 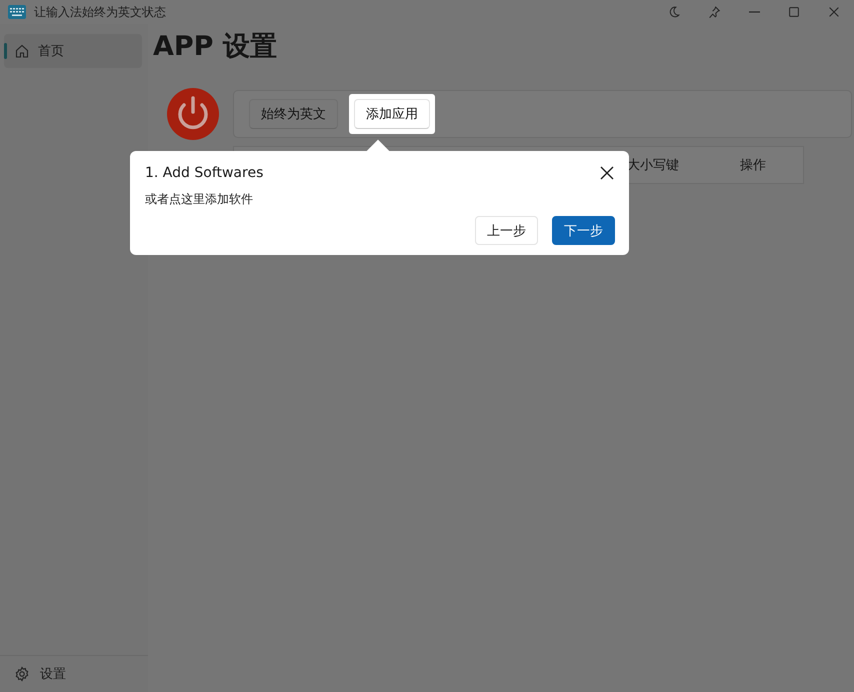 I want to click on tour-close-button, so click(x=607, y=173).